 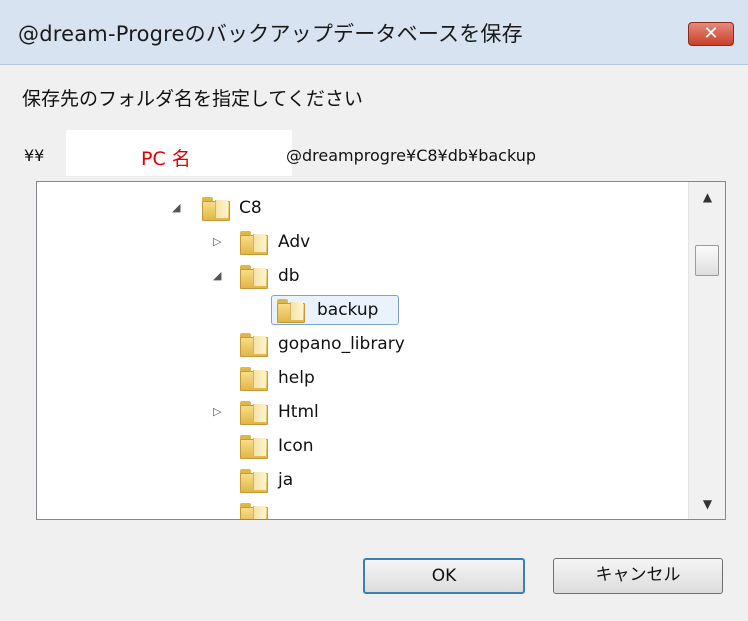 What do you see at coordinates (296, 378) in the screenshot?
I see `tree-item-label: help` at bounding box center [296, 378].